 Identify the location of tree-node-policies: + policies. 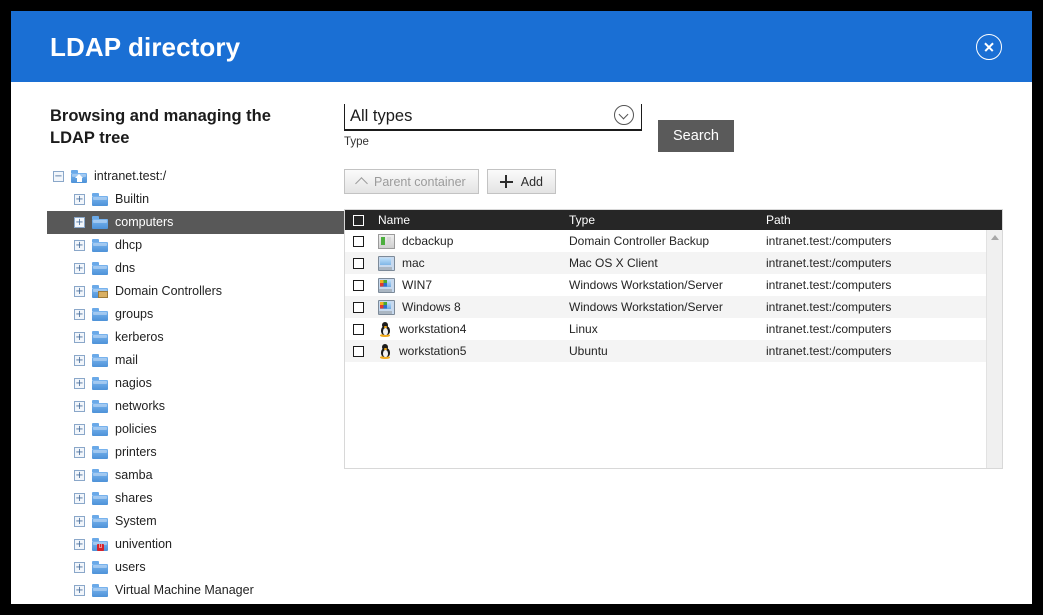
(197, 429).